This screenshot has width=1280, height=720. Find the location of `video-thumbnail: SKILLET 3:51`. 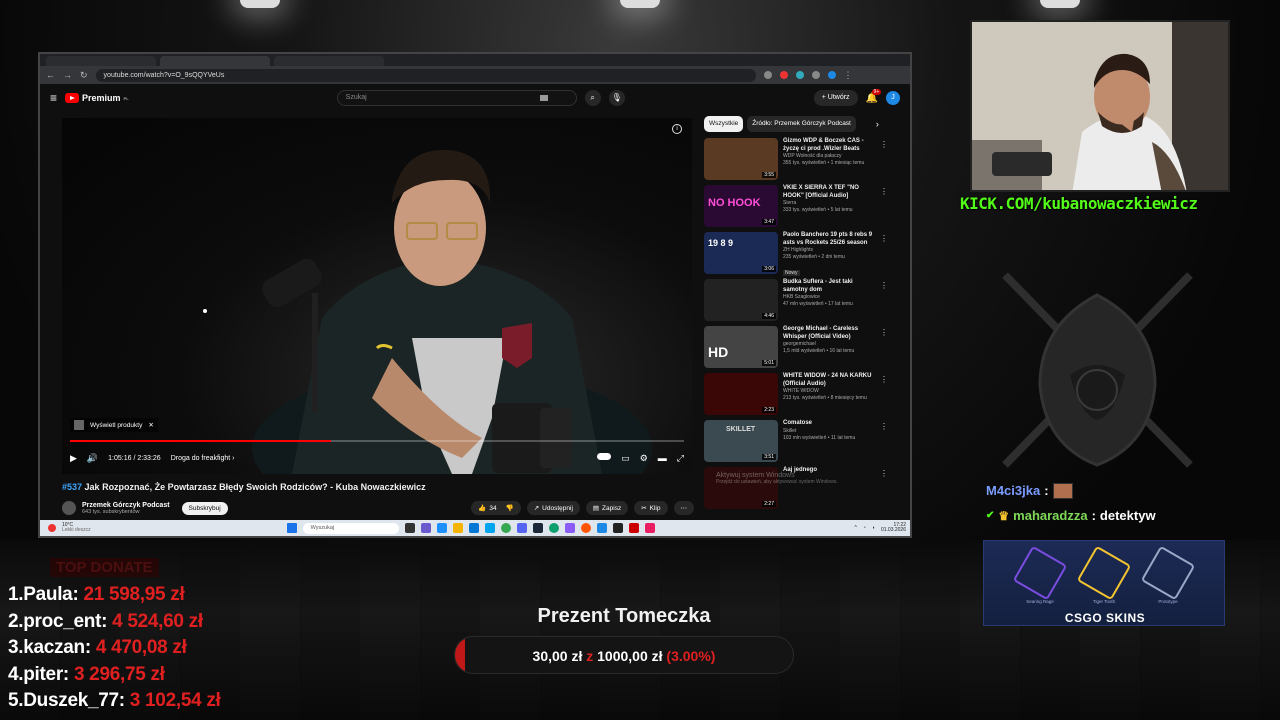

video-thumbnail: SKILLET 3:51 is located at coordinates (741, 441).